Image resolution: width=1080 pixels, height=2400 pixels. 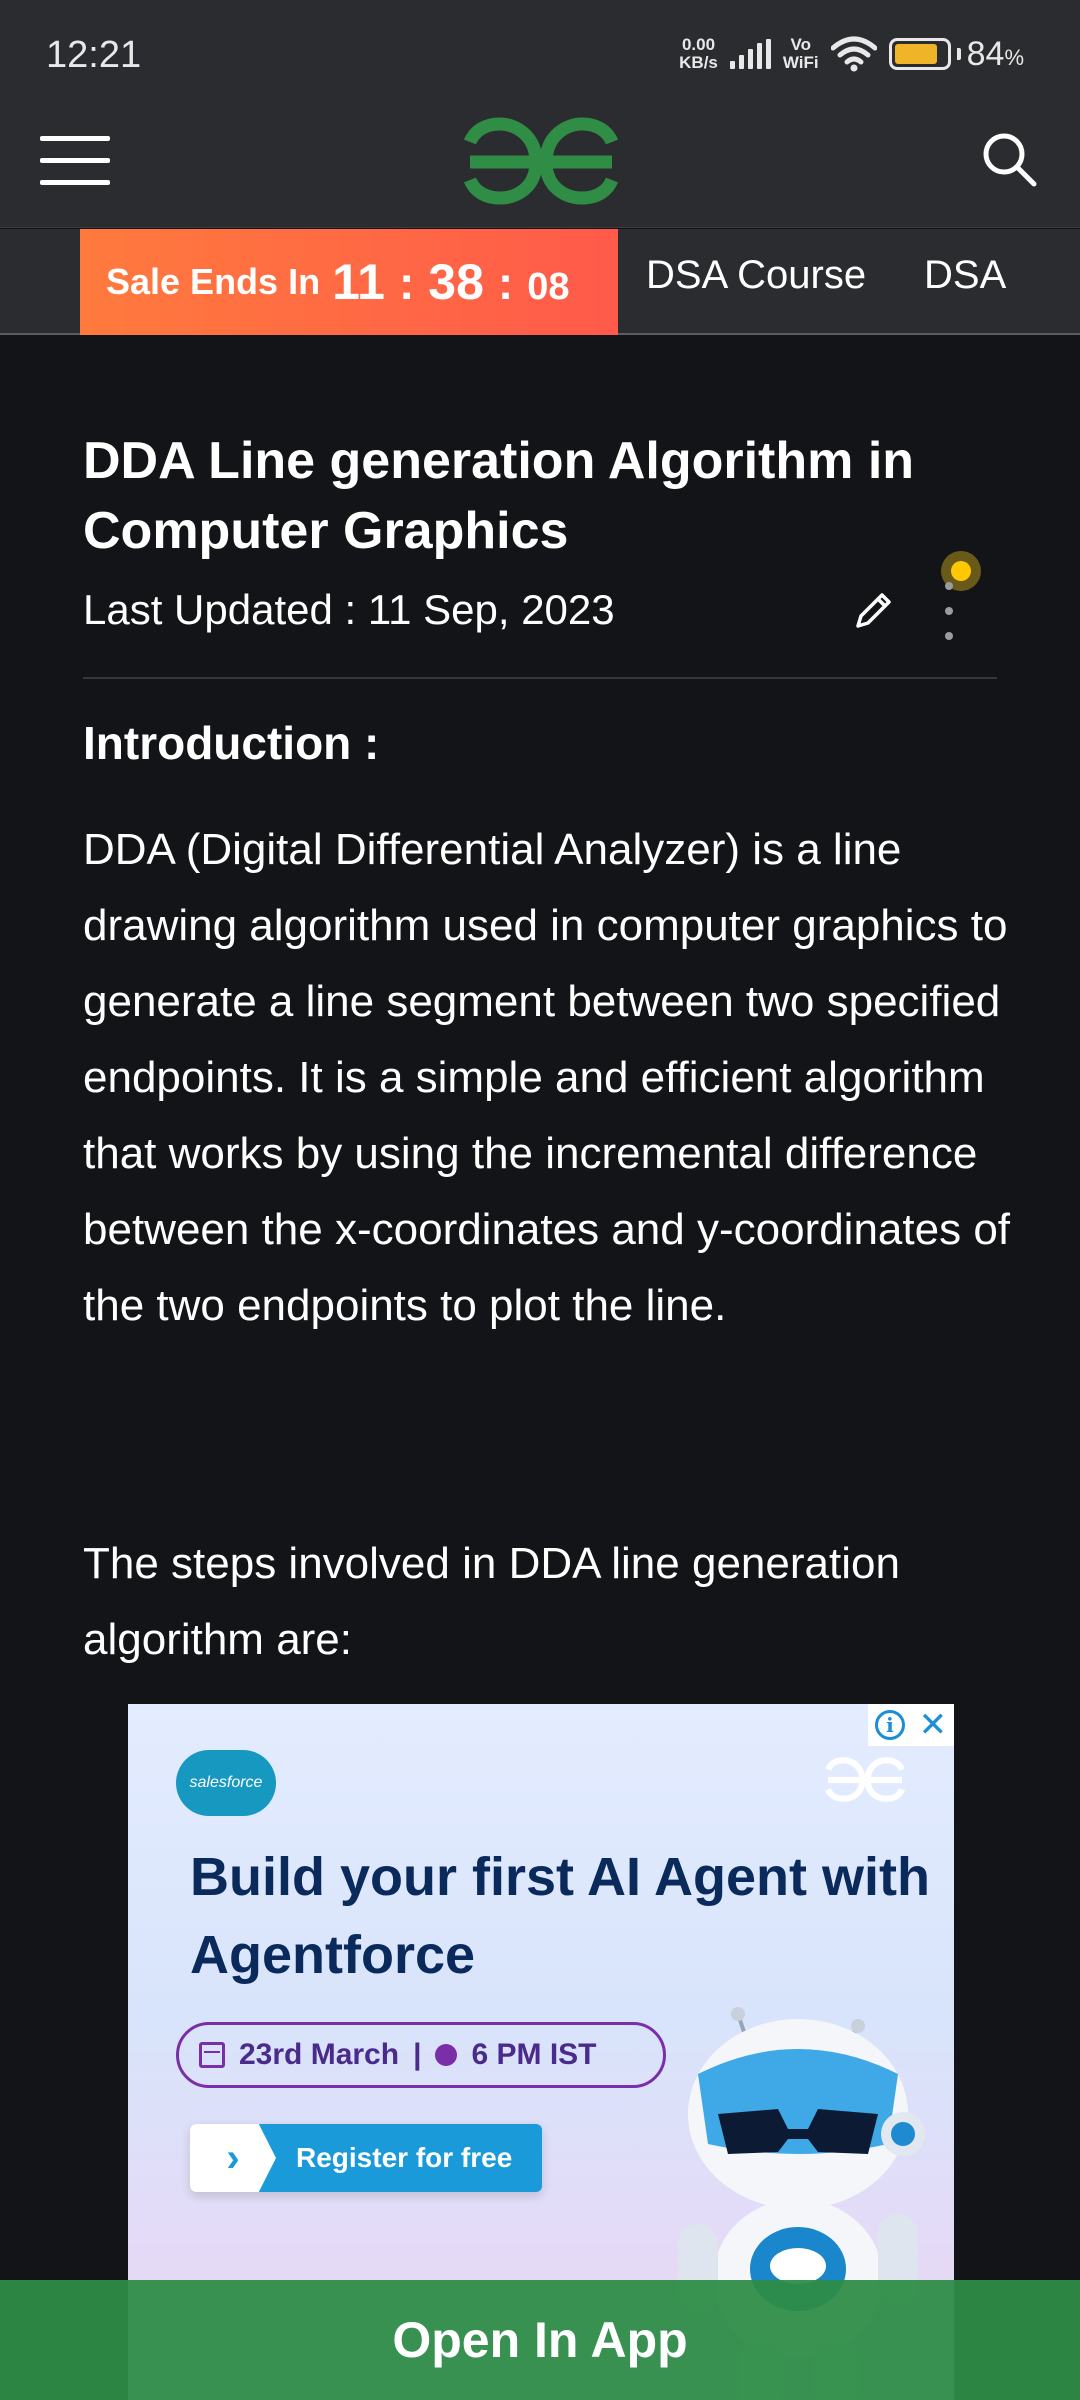 I want to click on ad-close-icon: ✕, so click(x=933, y=1725).